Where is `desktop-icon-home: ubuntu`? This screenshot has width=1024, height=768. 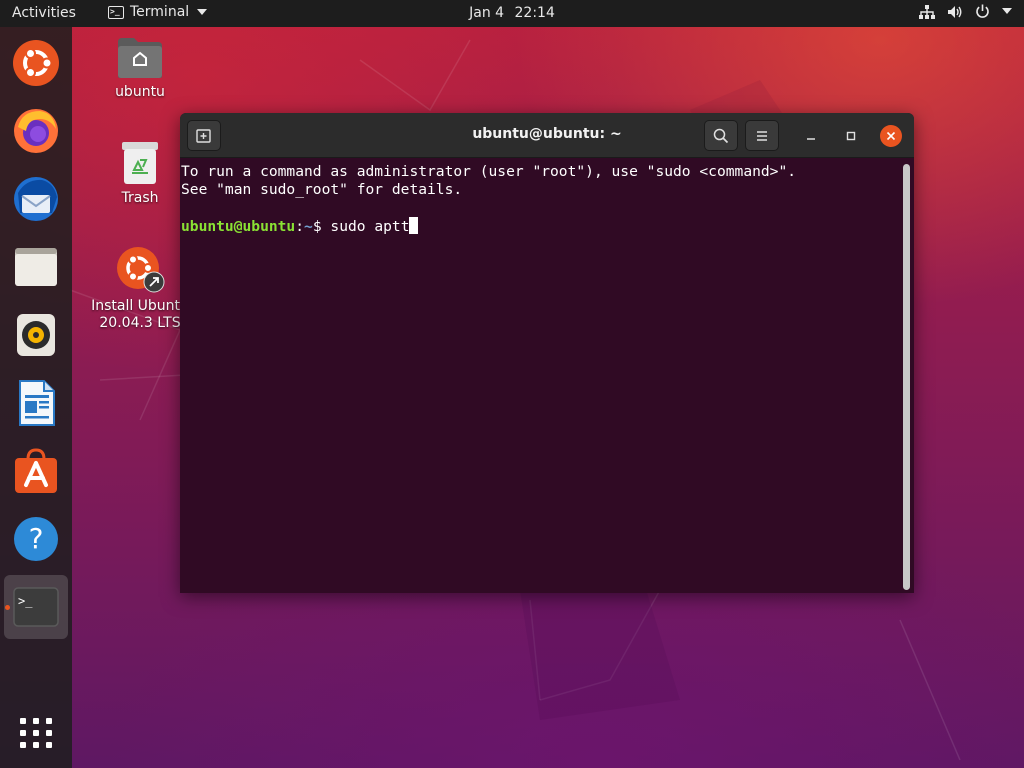 desktop-icon-home: ubuntu is located at coordinates (140, 68).